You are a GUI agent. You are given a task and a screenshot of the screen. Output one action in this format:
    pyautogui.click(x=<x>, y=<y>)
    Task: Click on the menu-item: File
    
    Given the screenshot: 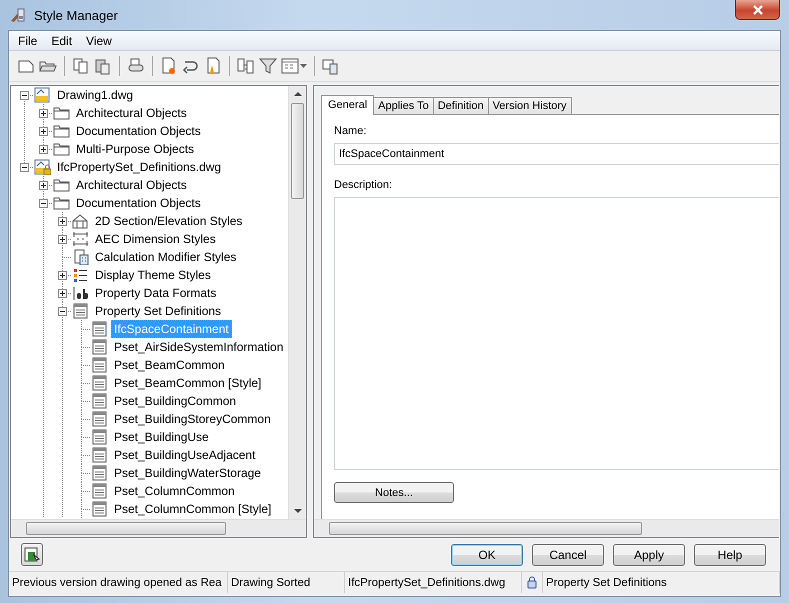 What is the action you would take?
    pyautogui.click(x=27, y=41)
    